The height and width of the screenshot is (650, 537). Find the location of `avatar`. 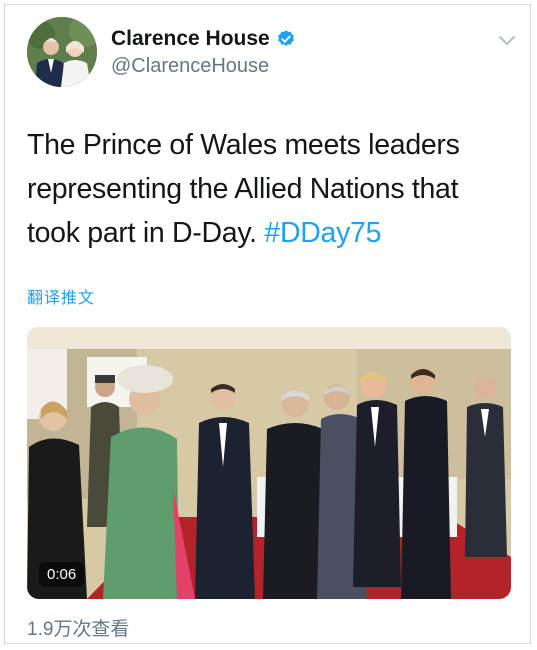

avatar is located at coordinates (62, 52).